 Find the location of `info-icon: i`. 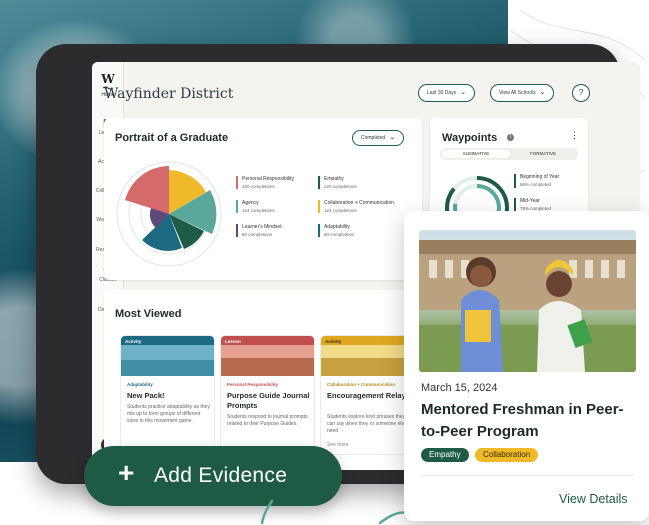

info-icon: i is located at coordinates (510, 137).